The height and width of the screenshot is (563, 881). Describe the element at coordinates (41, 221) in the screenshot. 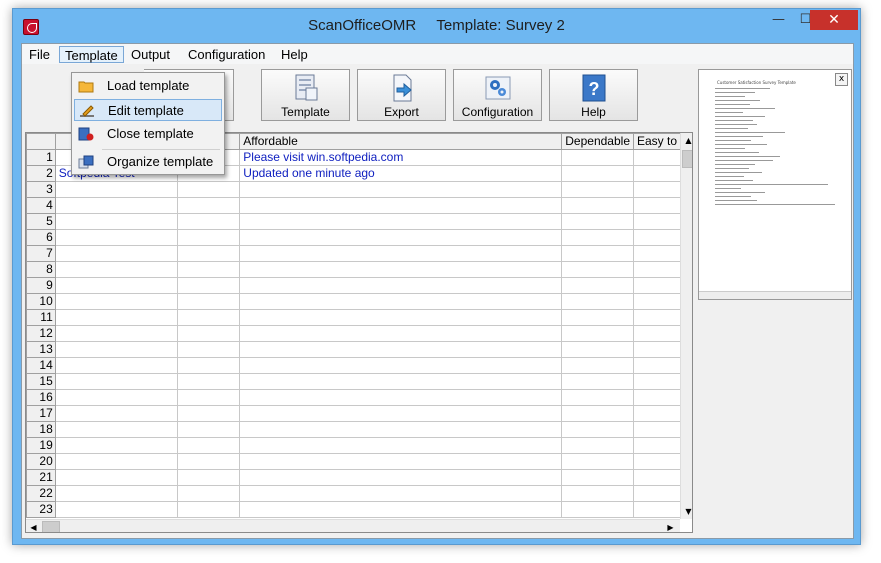

I see `row-number: 5` at that location.